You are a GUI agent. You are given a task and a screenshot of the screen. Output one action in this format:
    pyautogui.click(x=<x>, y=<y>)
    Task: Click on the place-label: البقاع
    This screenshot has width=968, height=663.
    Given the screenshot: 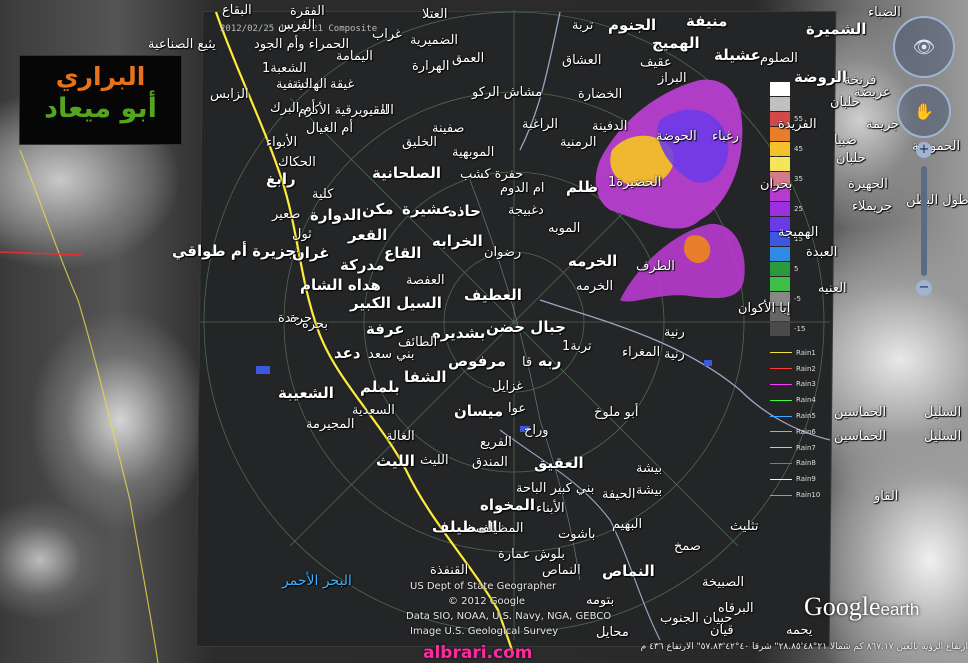 What is the action you would take?
    pyautogui.click(x=237, y=10)
    